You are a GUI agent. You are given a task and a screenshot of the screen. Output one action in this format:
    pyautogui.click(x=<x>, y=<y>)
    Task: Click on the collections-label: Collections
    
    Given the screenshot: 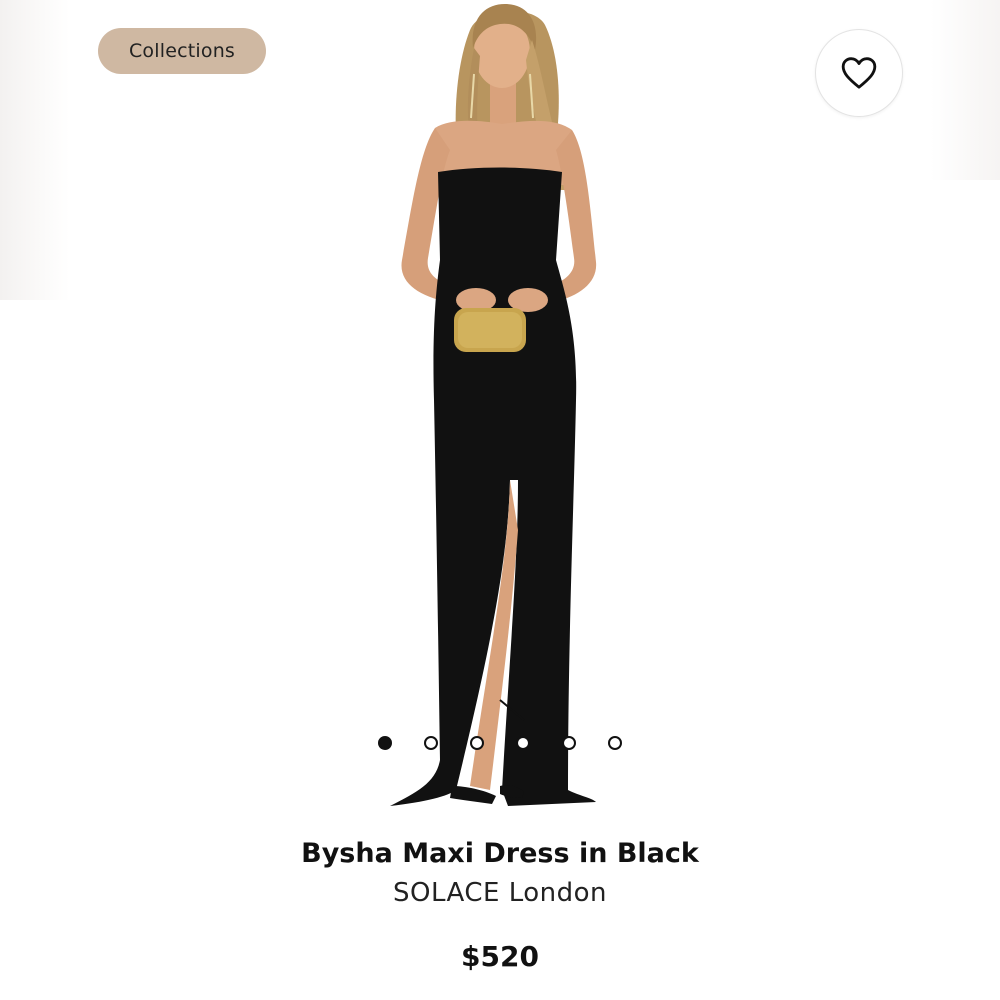 What is the action you would take?
    pyautogui.click(x=182, y=51)
    